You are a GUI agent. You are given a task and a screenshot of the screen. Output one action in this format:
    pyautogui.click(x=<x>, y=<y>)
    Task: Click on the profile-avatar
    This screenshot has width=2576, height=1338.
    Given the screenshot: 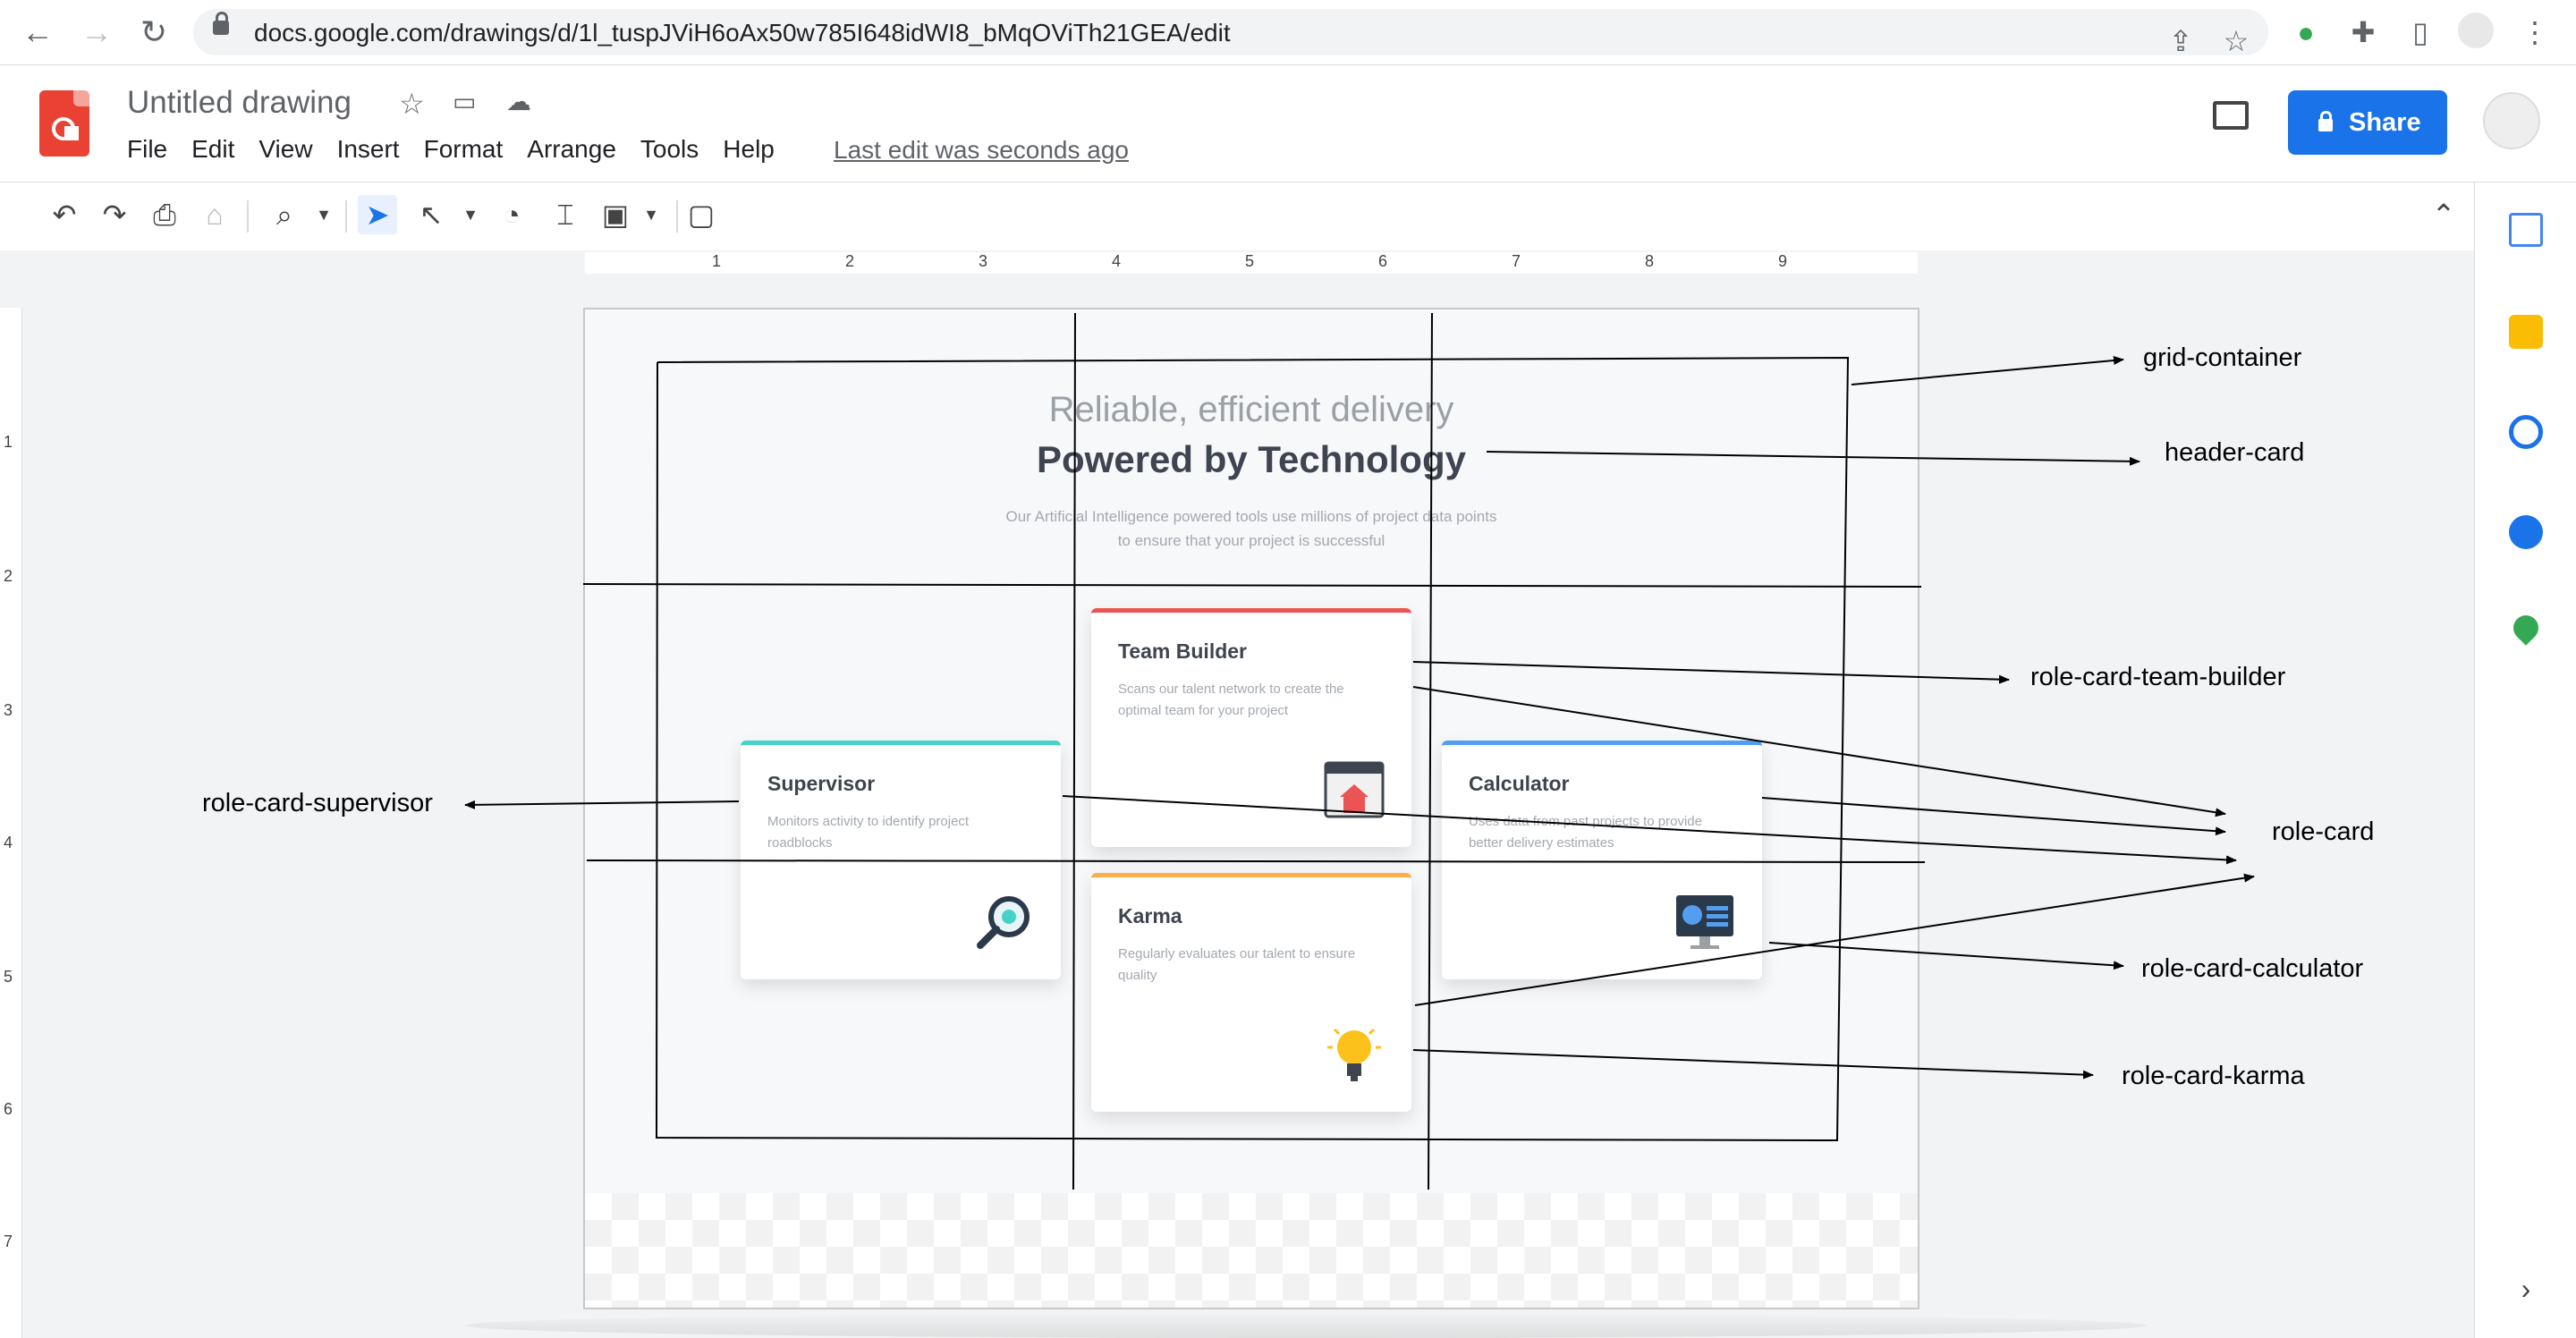 What is the action you would take?
    pyautogui.click(x=2476, y=31)
    